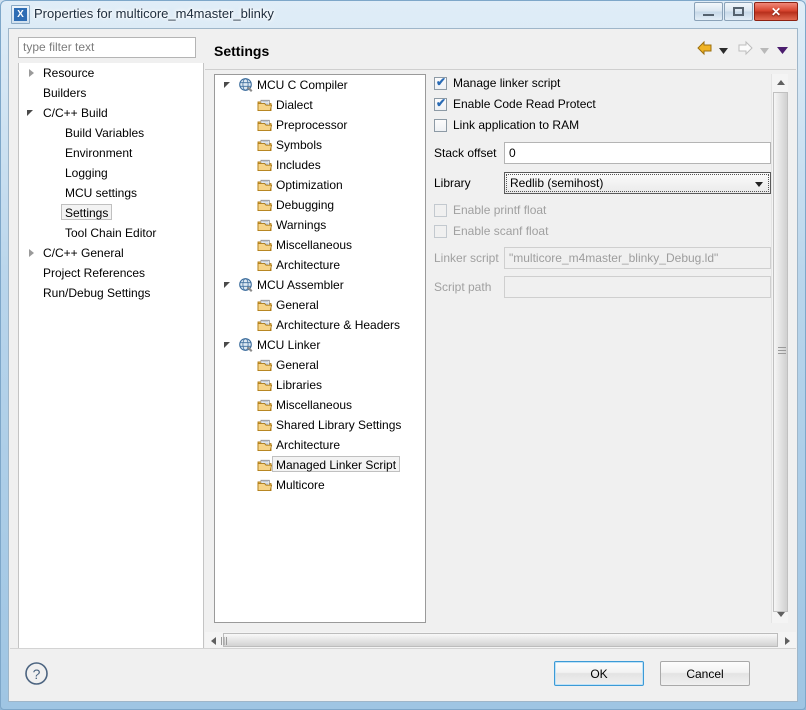 The width and height of the screenshot is (806, 710). Describe the element at coordinates (708, 11) in the screenshot. I see `minimize-button` at that location.